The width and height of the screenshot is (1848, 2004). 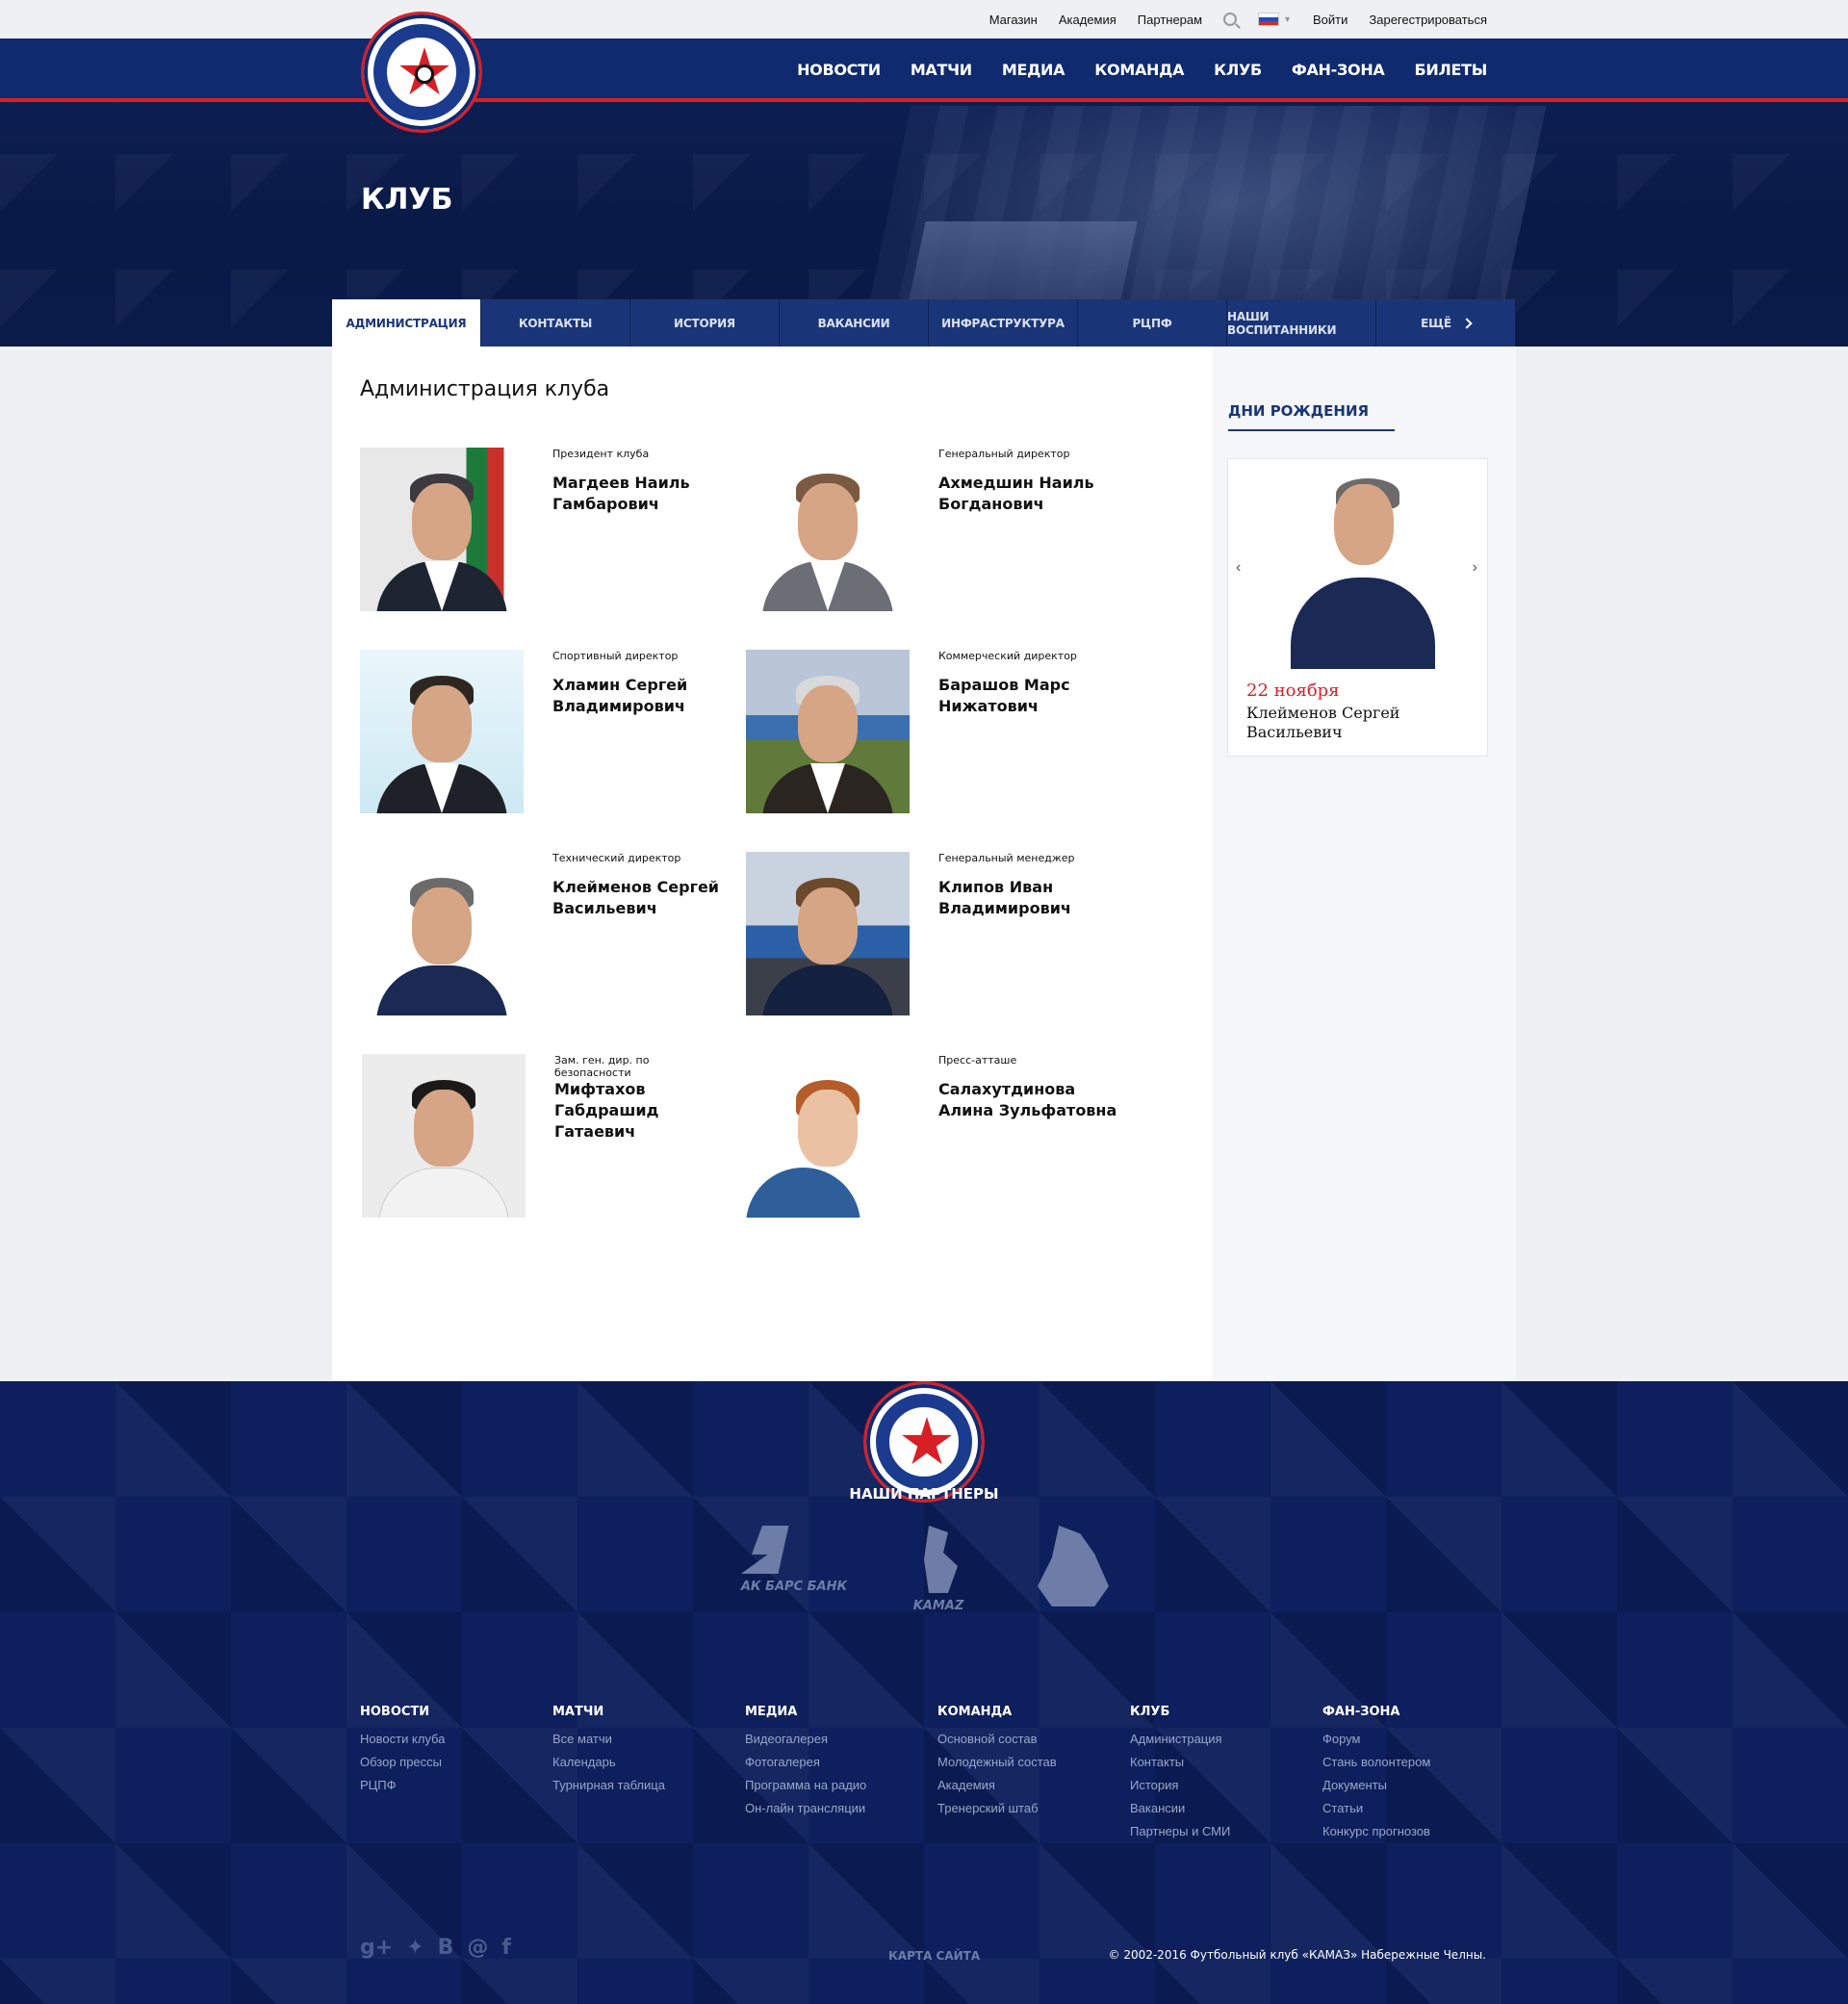 I want to click on footer-link: РЦПФ, so click(x=456, y=1785).